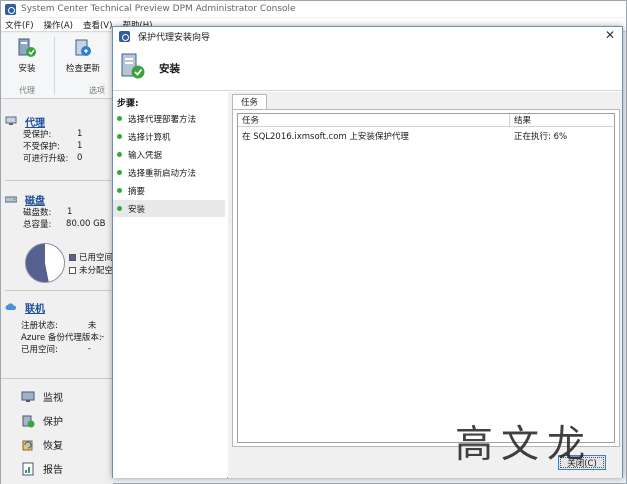  Describe the element at coordinates (128, 104) in the screenshot. I see `steps-heading: 步骤:` at that location.